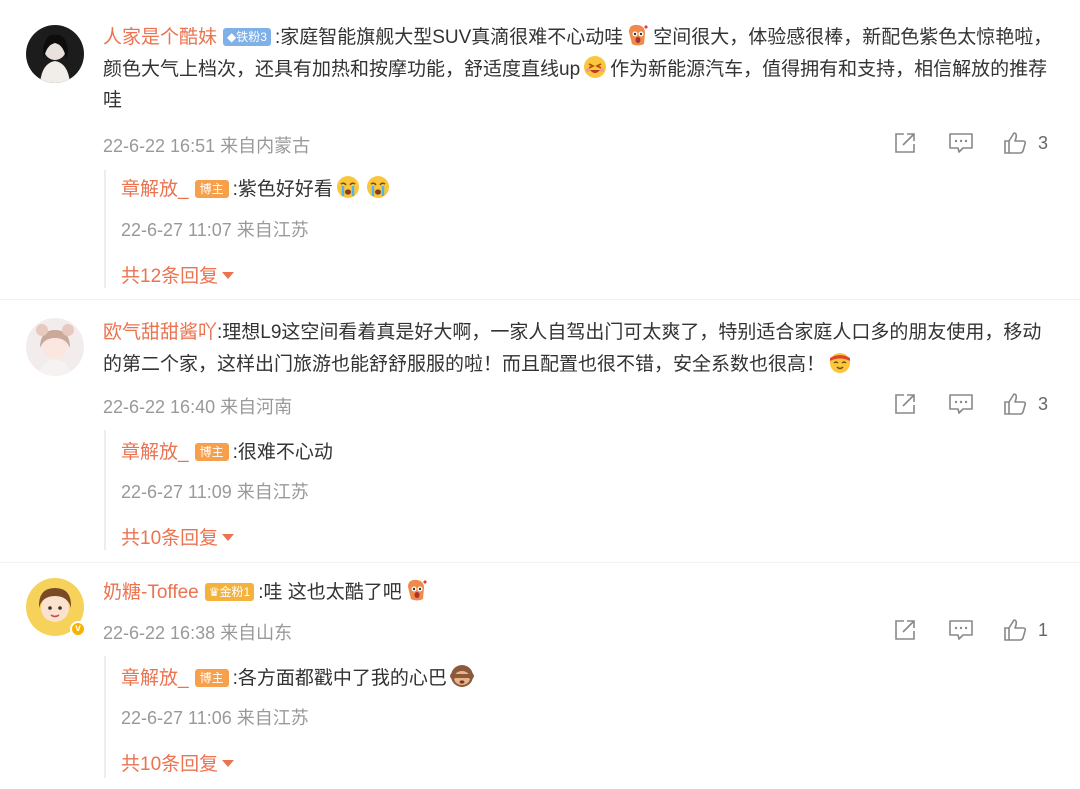 Image resolution: width=1080 pixels, height=789 pixels. I want to click on reply-body: 章解放_ 博主:紫色好好看, so click(257, 187).